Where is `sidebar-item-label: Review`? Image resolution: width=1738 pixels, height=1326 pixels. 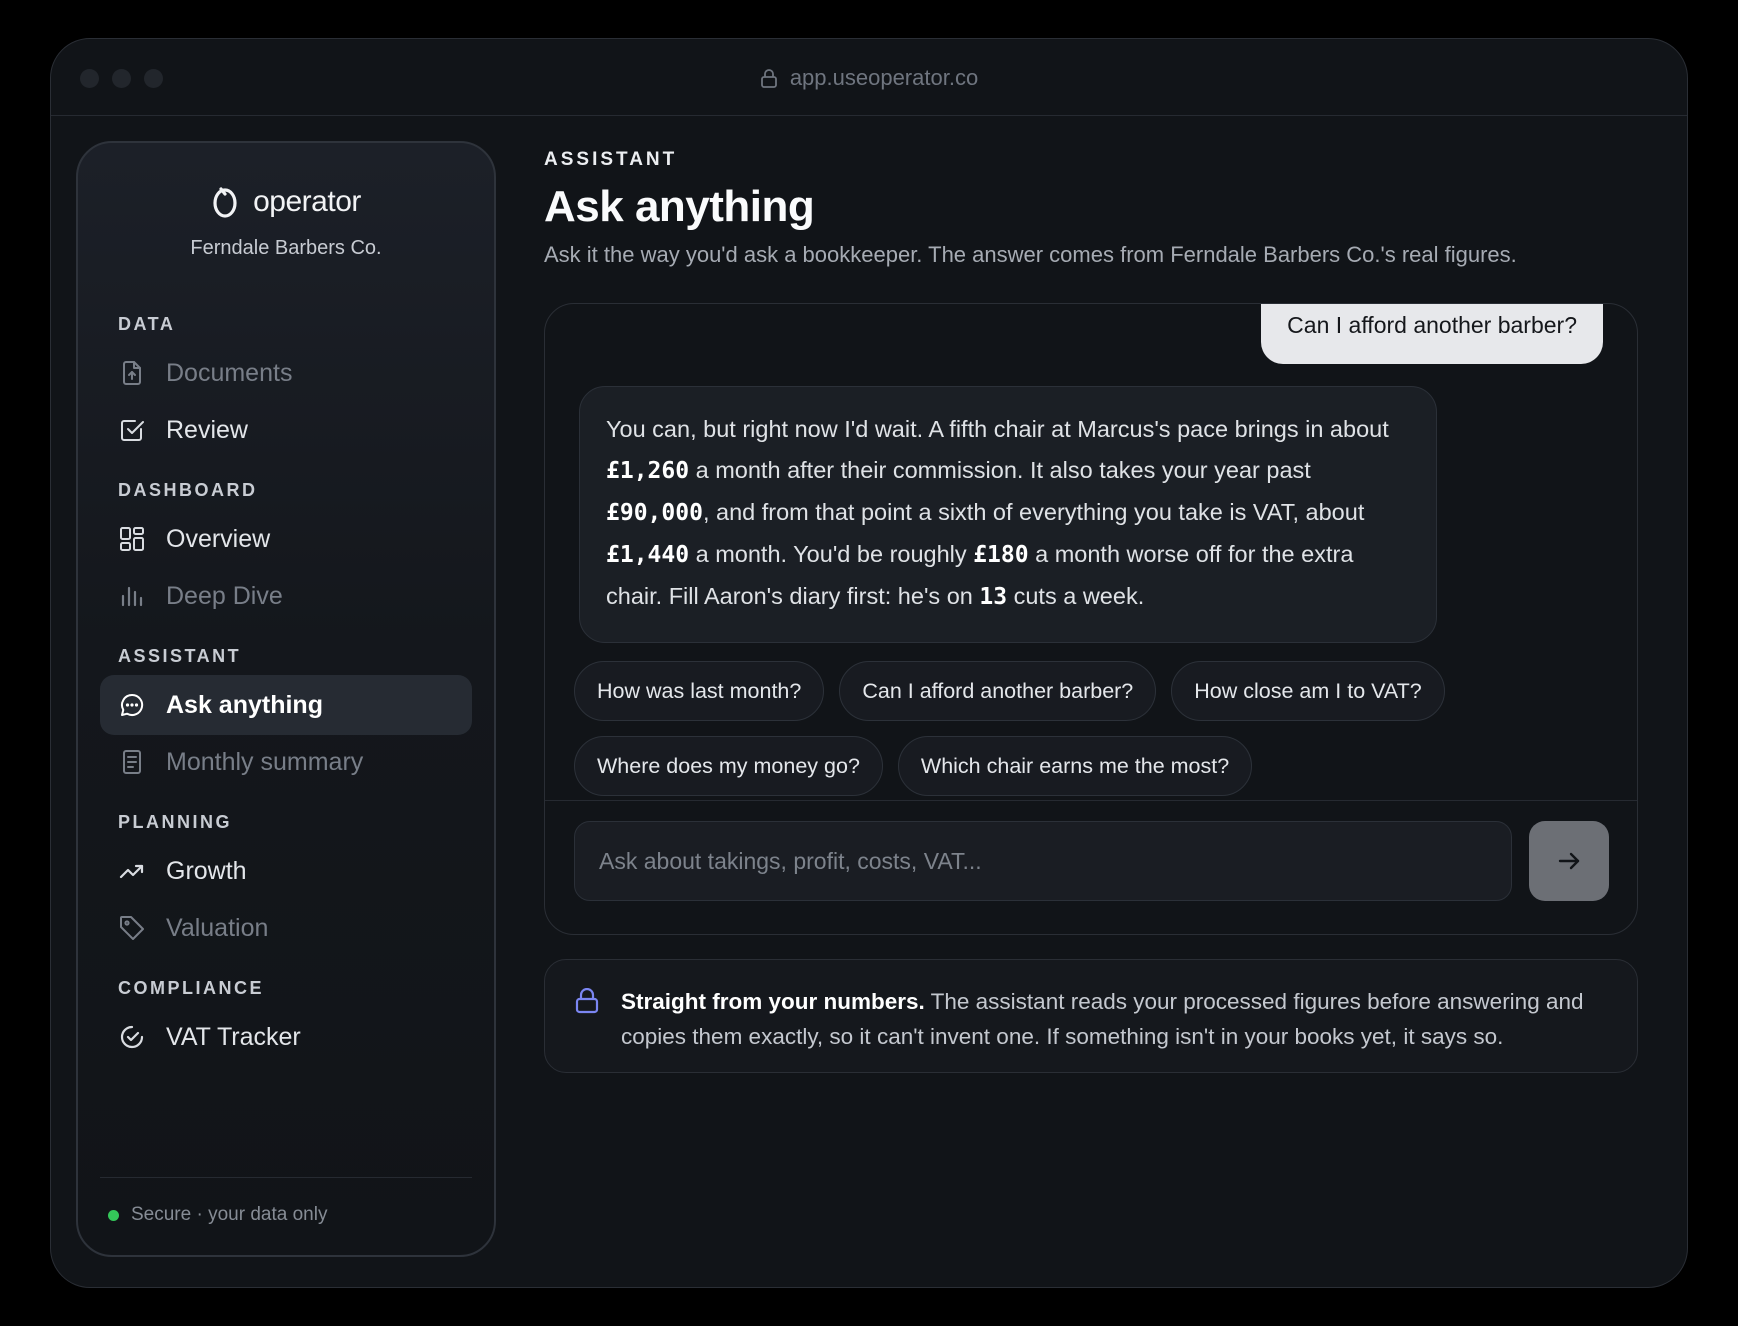
sidebar-item-label: Review is located at coordinates (207, 429).